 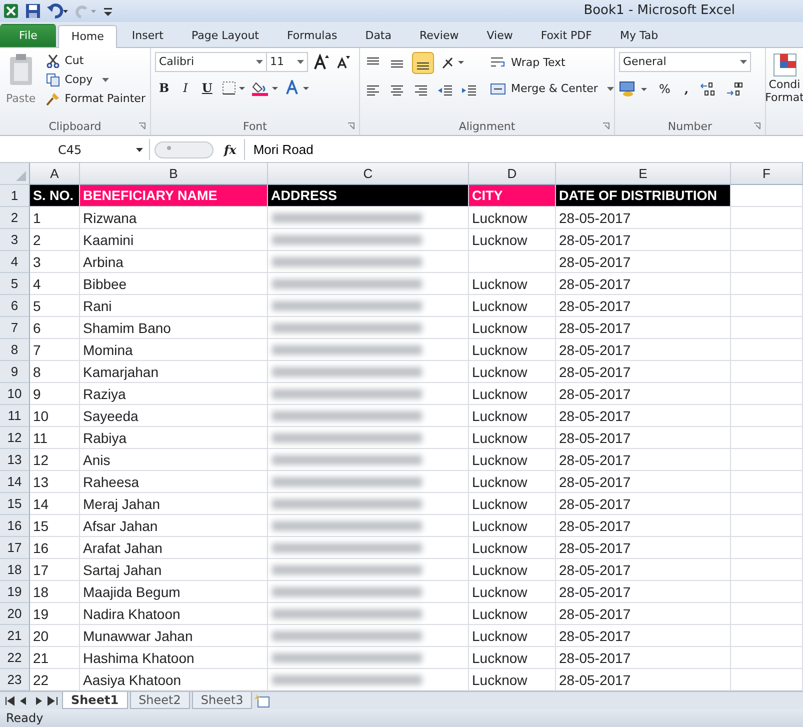 What do you see at coordinates (96, 99) in the screenshot?
I see `format-painter-button: Format Painter` at bounding box center [96, 99].